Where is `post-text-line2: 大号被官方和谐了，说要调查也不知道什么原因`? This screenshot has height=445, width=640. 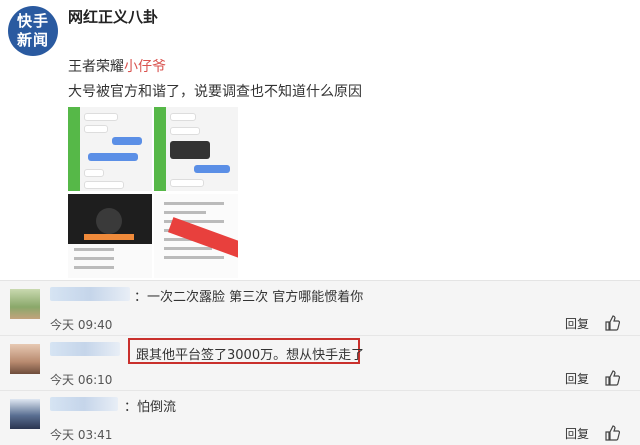 post-text-line2: 大号被官方和谐了，说要调查也不知道什么原因 is located at coordinates (215, 92).